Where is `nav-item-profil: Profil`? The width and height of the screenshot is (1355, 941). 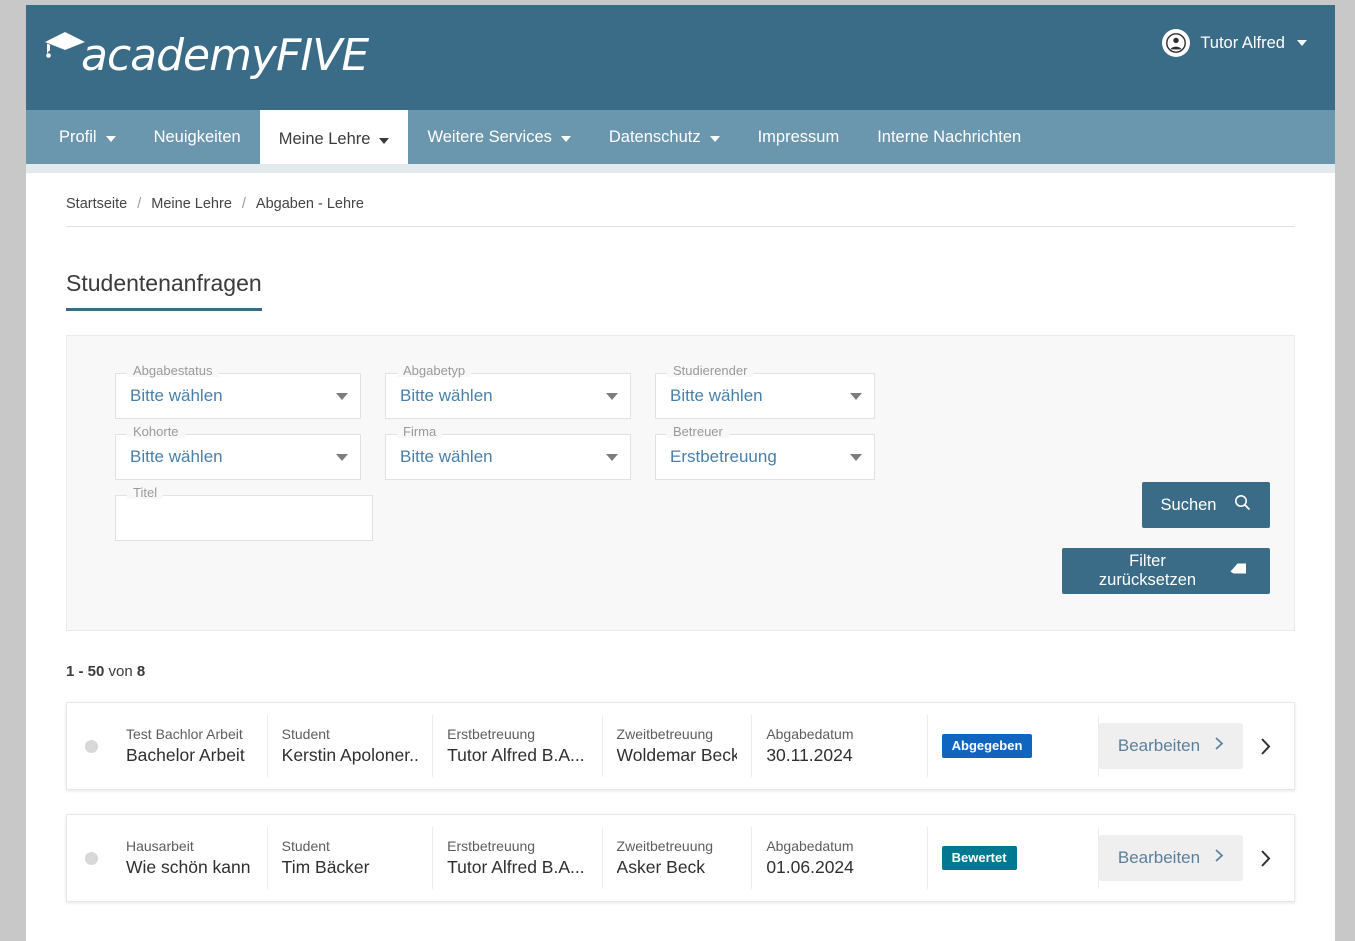 nav-item-profil: Profil is located at coordinates (87, 137).